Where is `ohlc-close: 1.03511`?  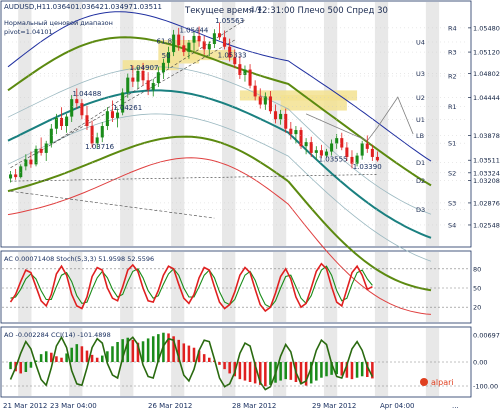 ohlc-close: 1.03511 is located at coordinates (147, 7).